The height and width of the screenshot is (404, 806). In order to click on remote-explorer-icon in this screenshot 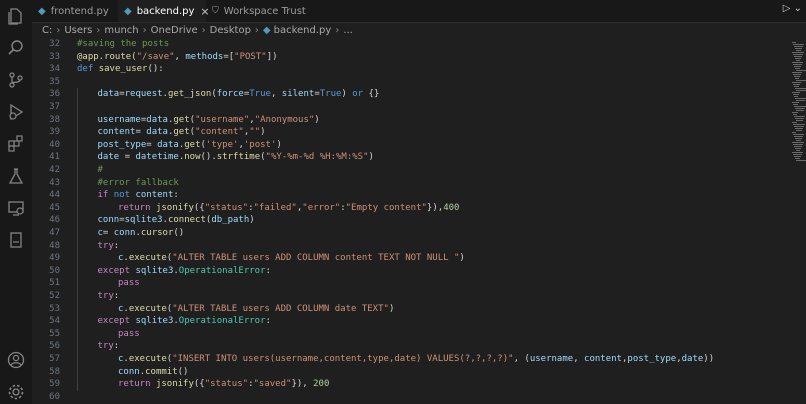, I will do `click(16, 208)`.